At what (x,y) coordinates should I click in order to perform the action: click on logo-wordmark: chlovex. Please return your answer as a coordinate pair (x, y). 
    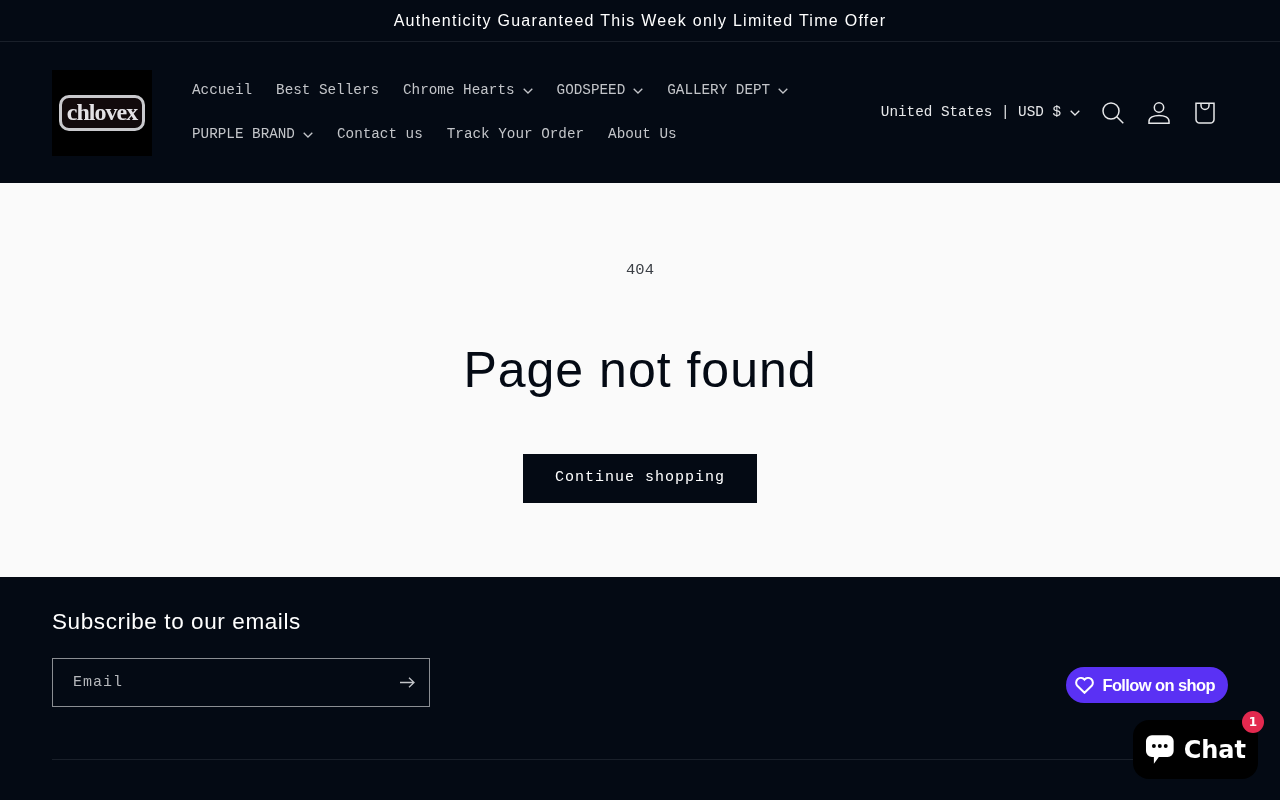
    Looking at the image, I should click on (102, 112).